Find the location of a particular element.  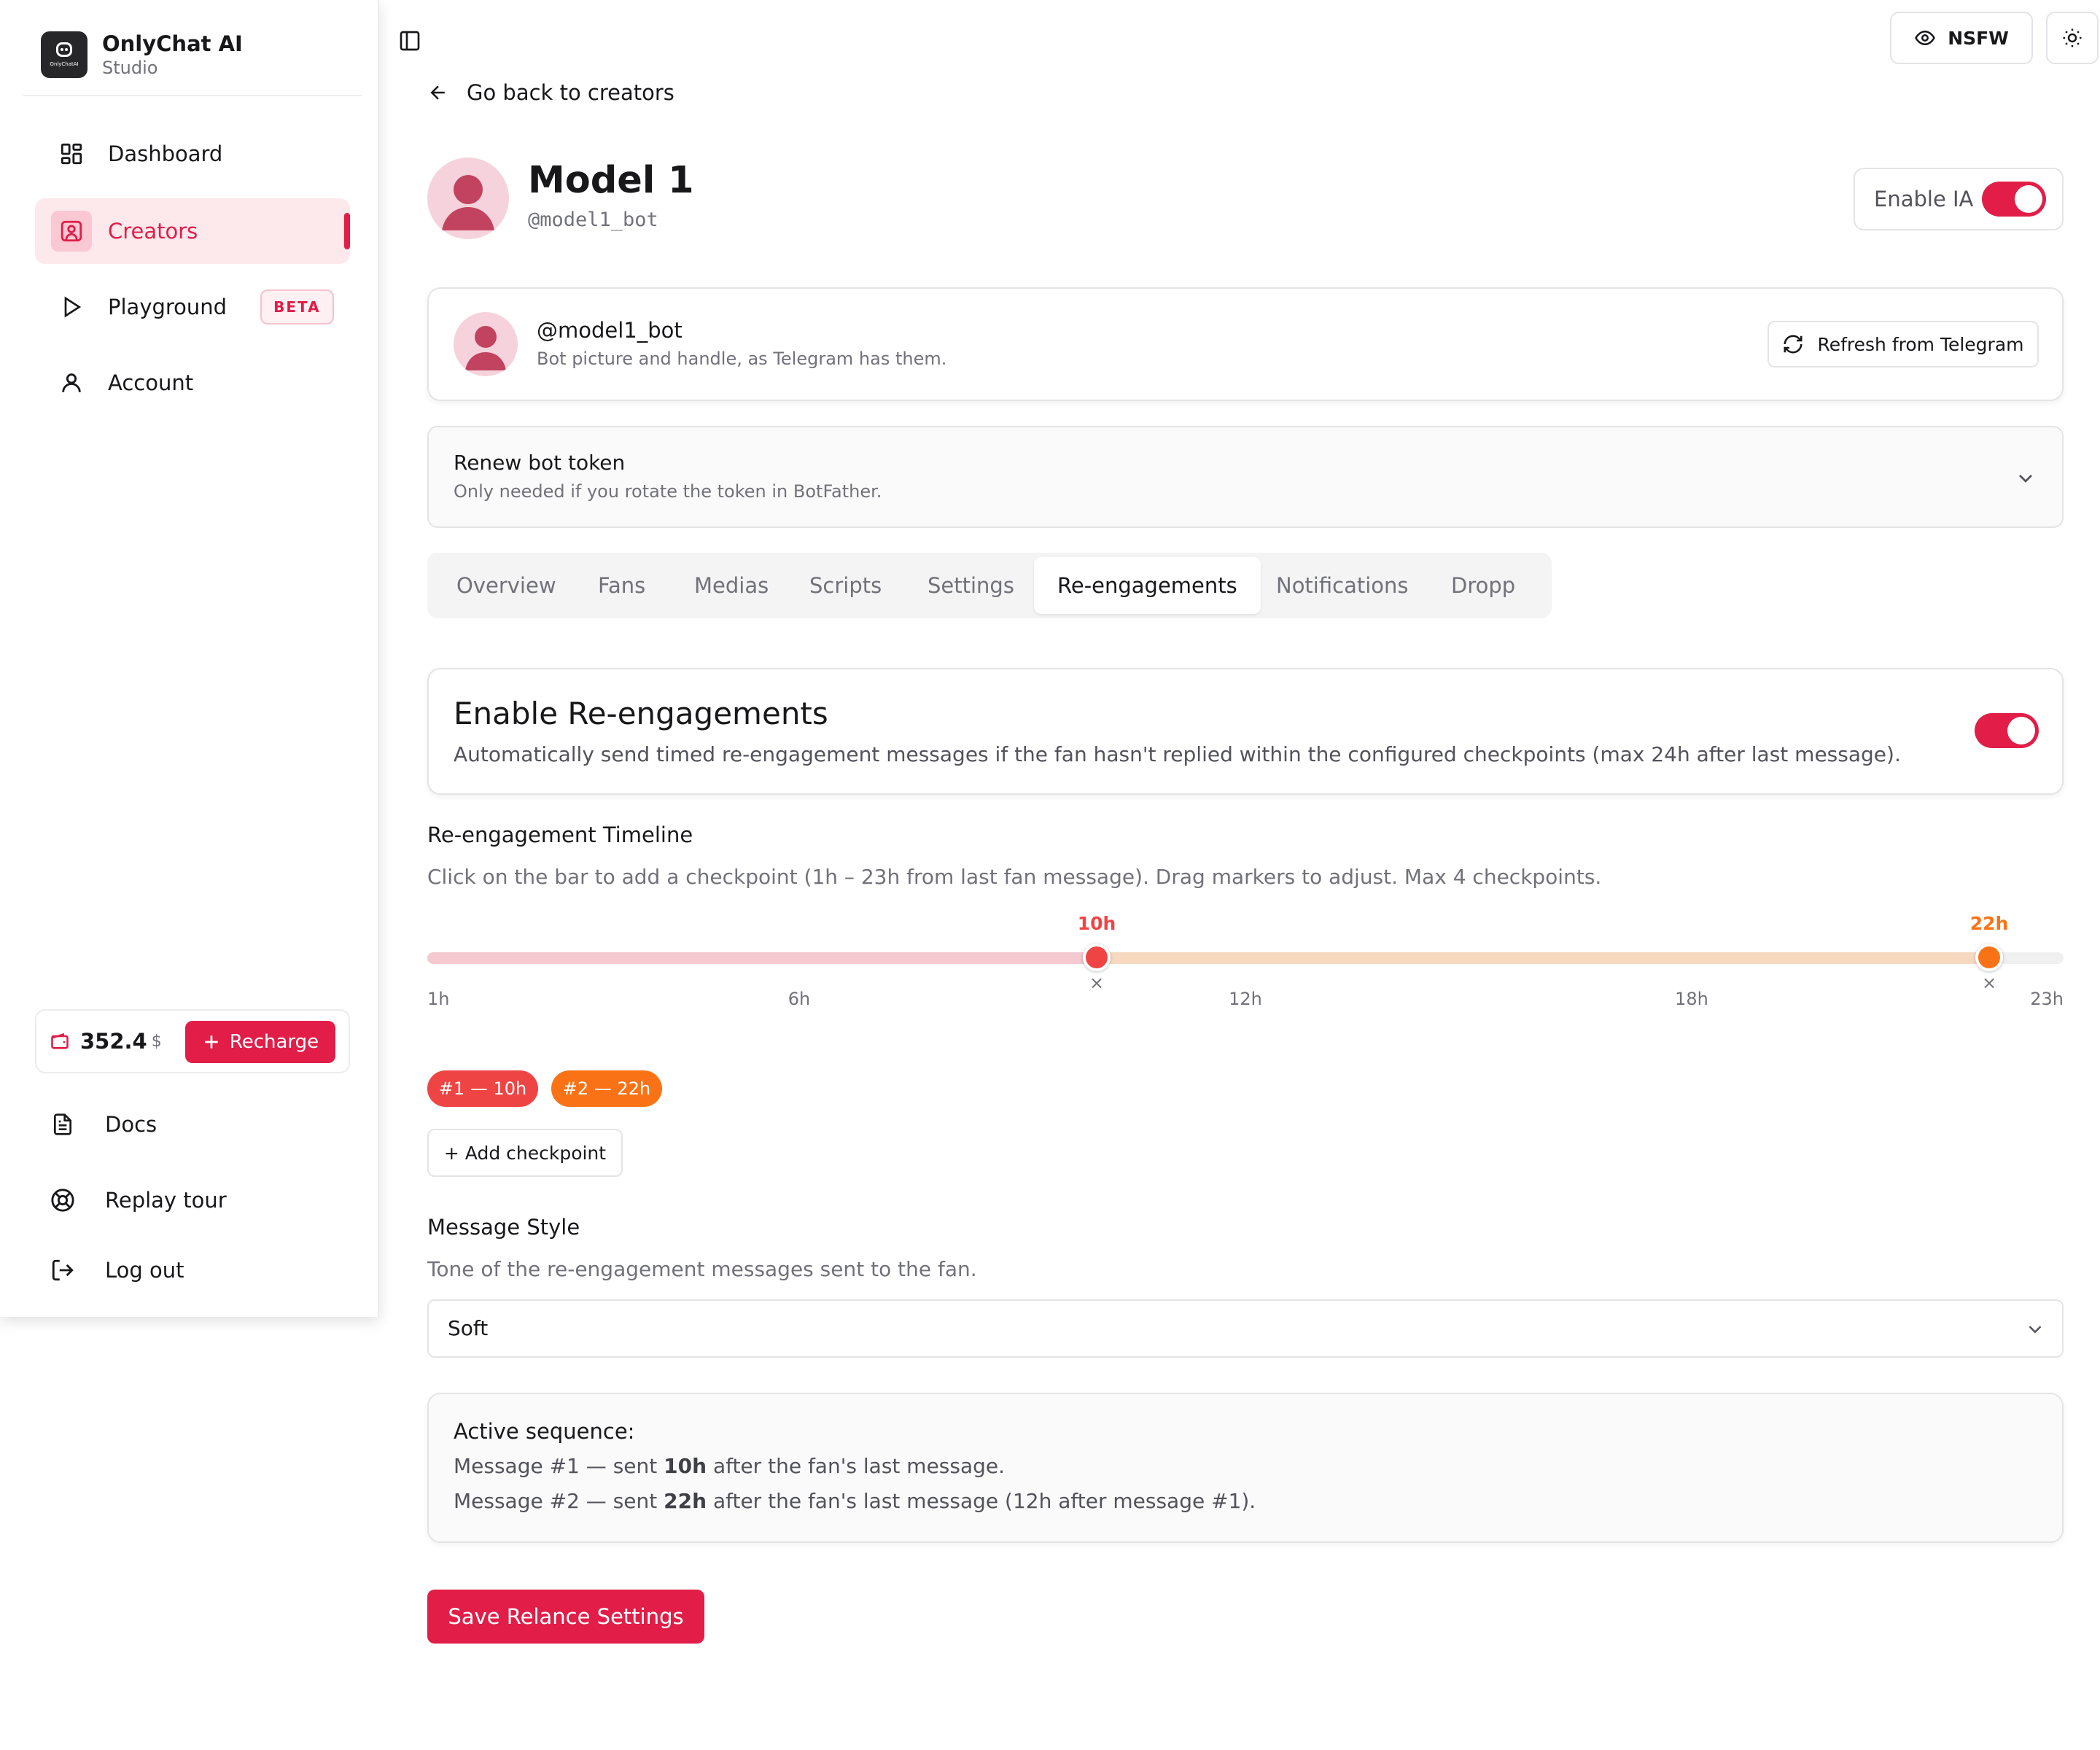

model-handle: @model1_bot is located at coordinates (593, 220).